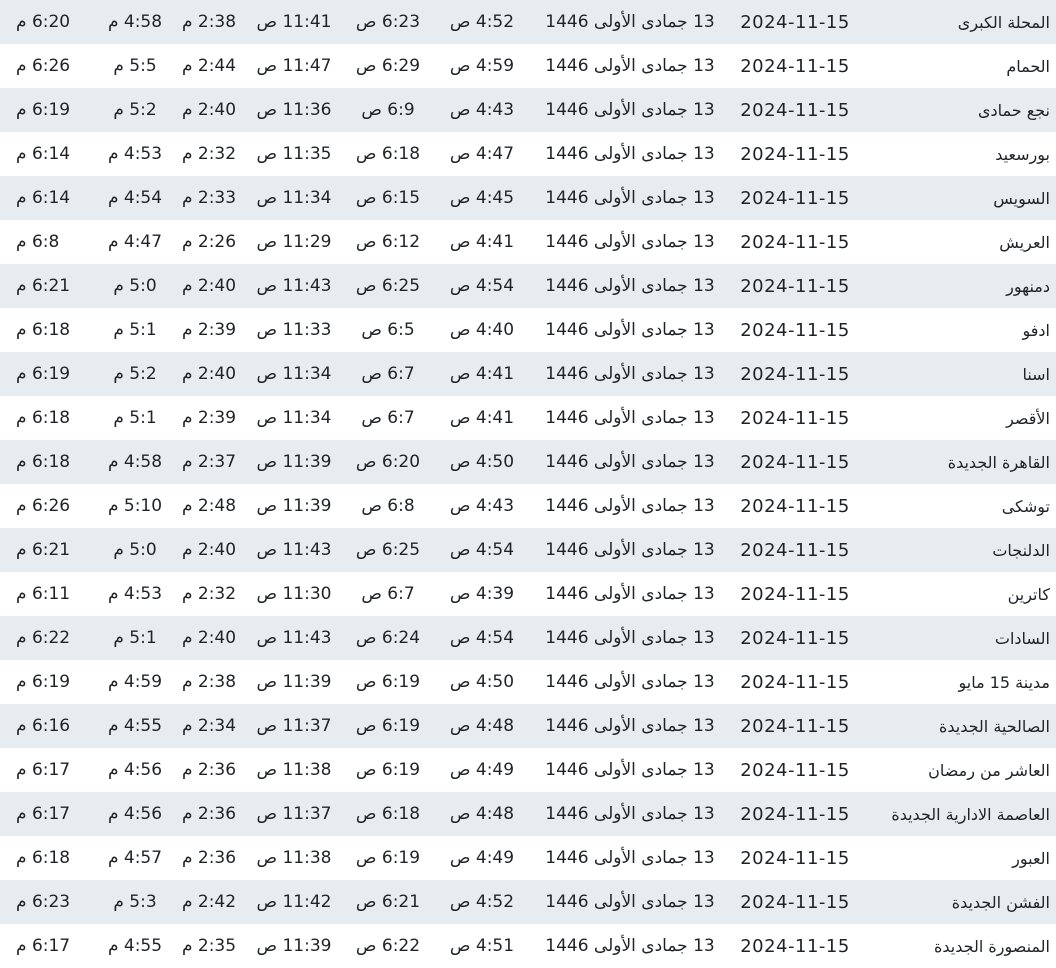 This screenshot has width=1056, height=968. I want to click on maghrib-time-cell: 4:53 م, so click(135, 594).